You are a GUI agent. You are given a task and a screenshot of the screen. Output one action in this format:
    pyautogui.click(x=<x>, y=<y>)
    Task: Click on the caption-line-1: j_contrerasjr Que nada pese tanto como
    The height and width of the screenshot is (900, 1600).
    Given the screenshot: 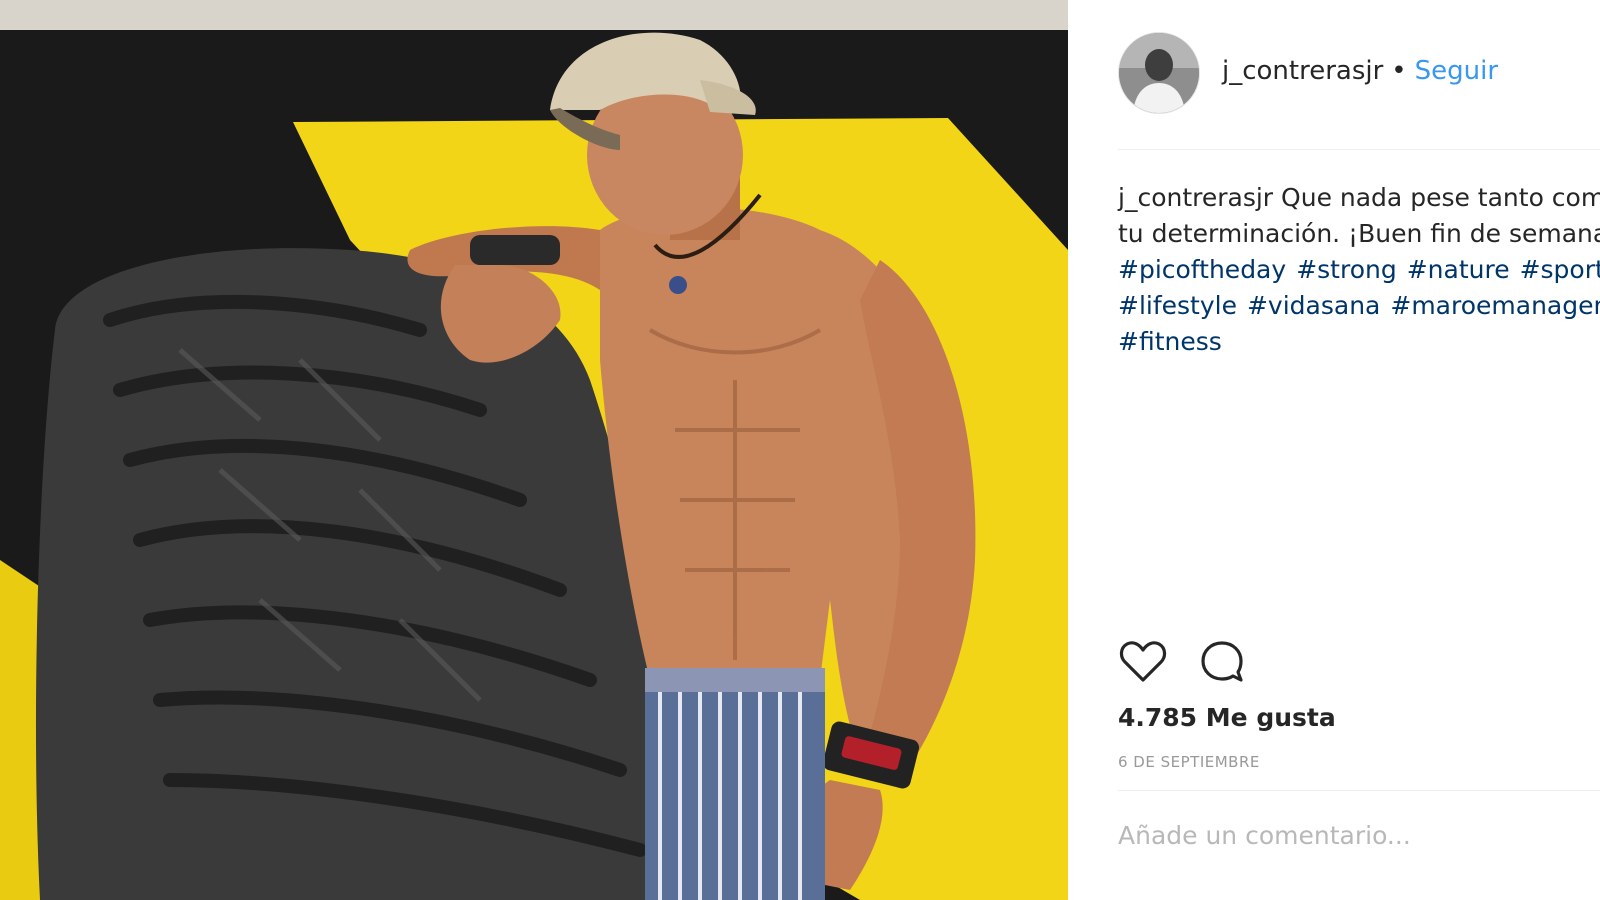 What is the action you would take?
    pyautogui.click(x=1359, y=198)
    